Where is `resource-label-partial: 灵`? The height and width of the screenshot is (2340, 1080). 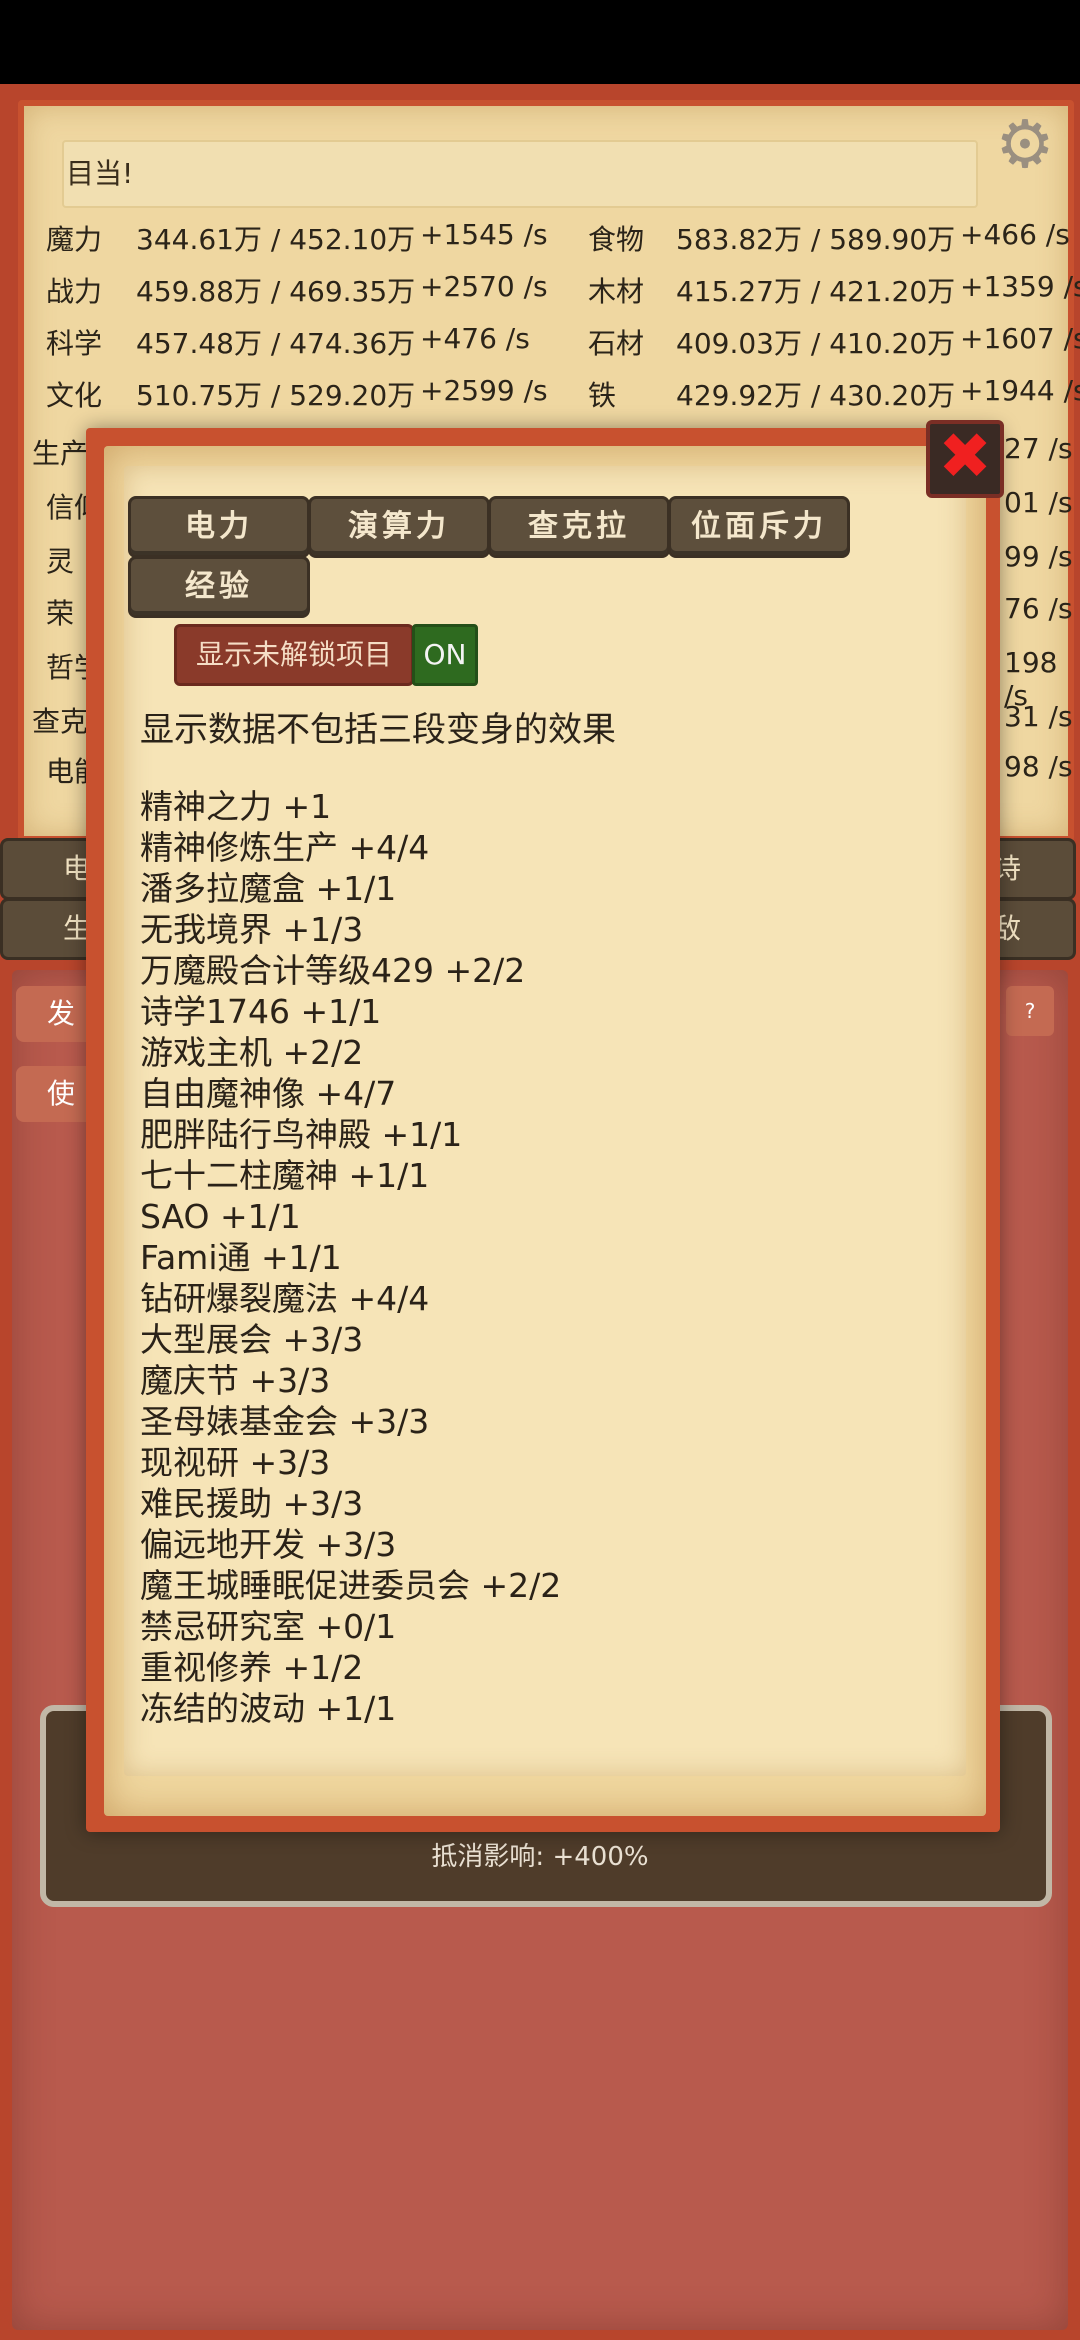 resource-label-partial: 灵 is located at coordinates (60, 561).